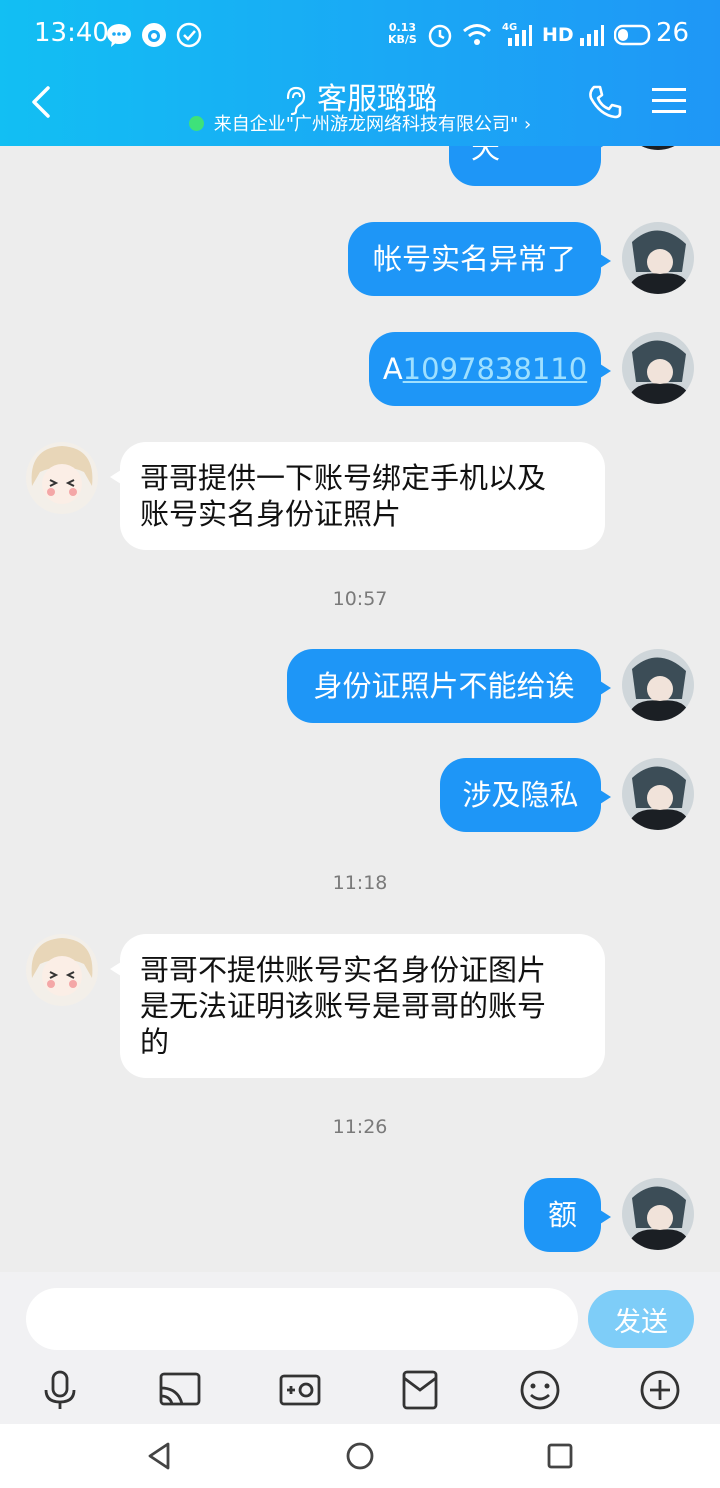 The width and height of the screenshot is (720, 1488). What do you see at coordinates (520, 795) in the screenshot?
I see `message-text: 涉及隐私` at bounding box center [520, 795].